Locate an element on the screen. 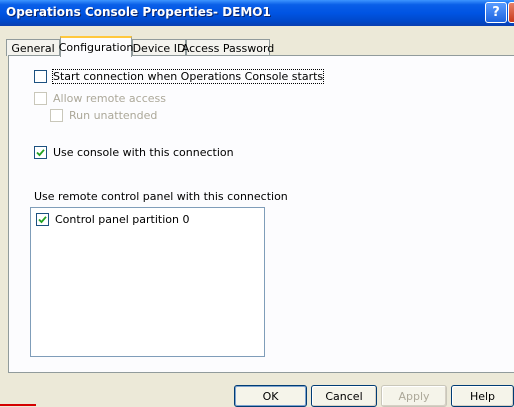  tab-label: General is located at coordinates (33, 48).